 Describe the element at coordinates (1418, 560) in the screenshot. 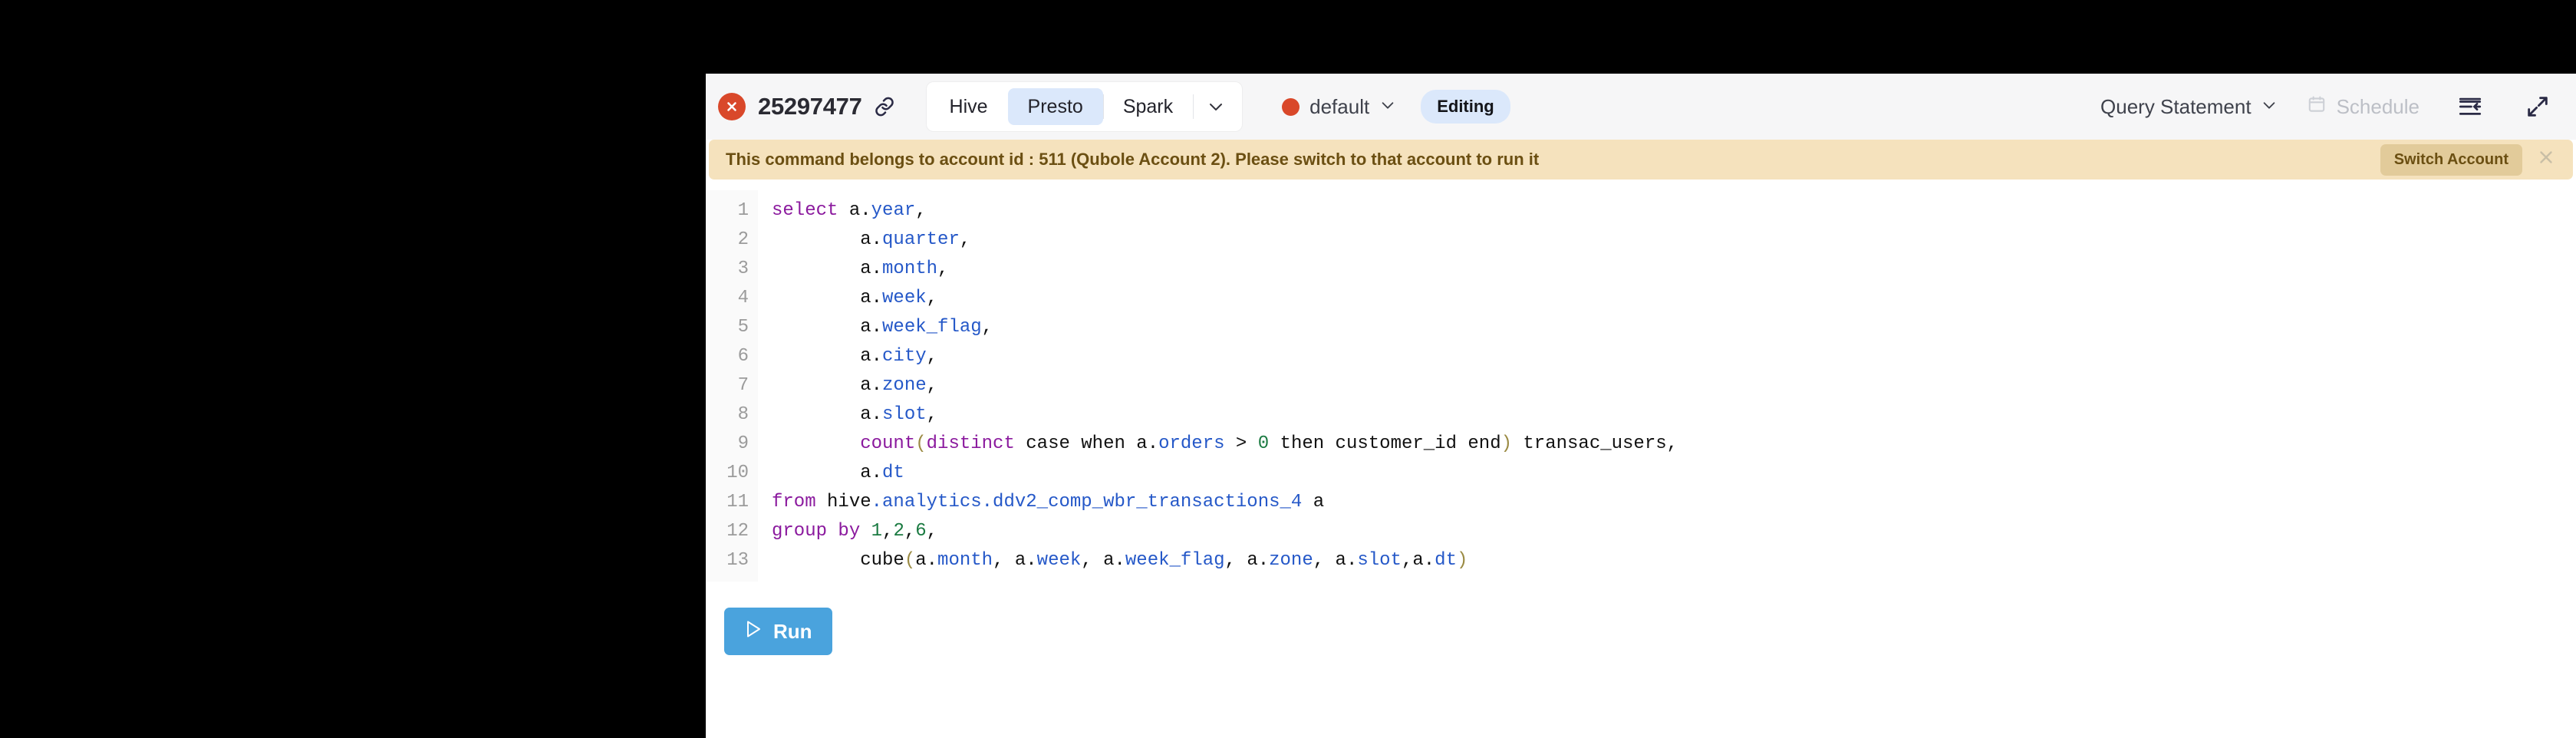

I see `code-token: ,a.` at that location.